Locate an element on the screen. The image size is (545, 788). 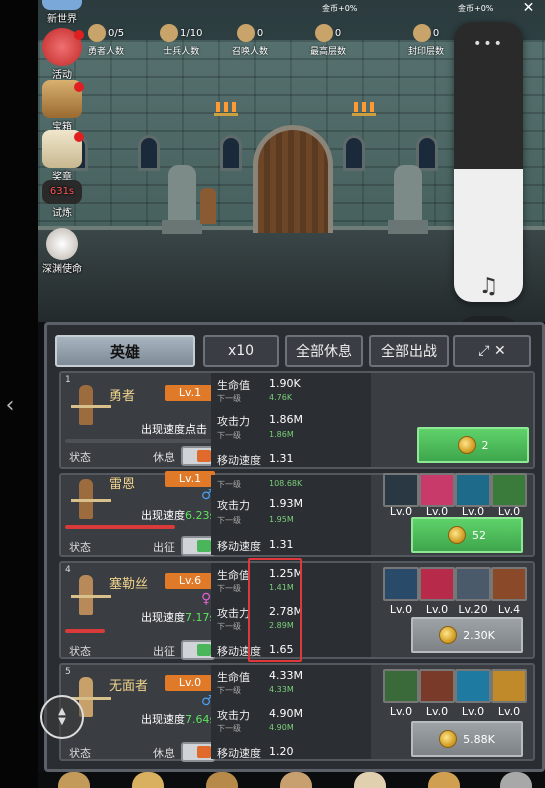
side-menu-abyss: 深渊使命 is located at coordinates (62, 251).